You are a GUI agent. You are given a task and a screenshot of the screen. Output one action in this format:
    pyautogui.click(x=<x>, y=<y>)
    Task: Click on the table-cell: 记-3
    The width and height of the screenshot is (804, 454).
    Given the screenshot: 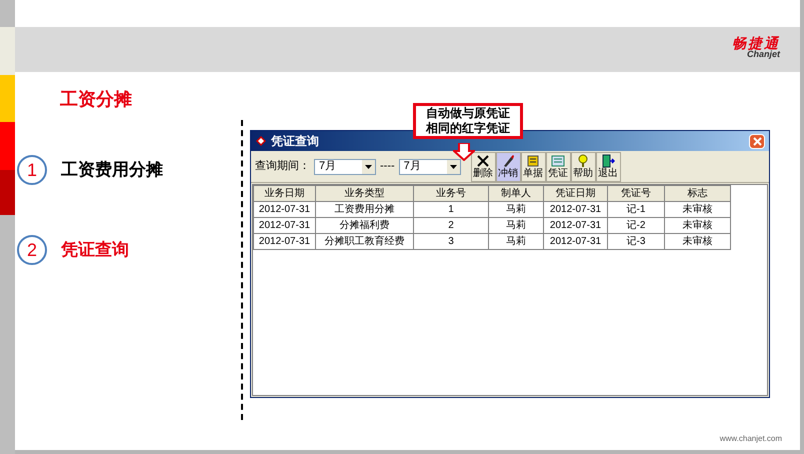 What is the action you would take?
    pyautogui.click(x=636, y=242)
    